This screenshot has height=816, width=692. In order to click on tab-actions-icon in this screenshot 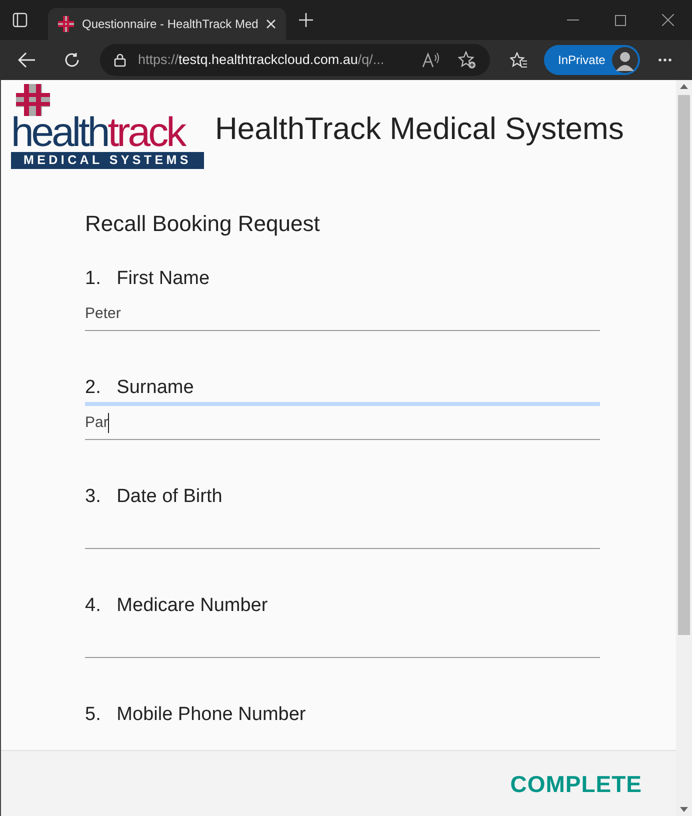, I will do `click(20, 20)`.